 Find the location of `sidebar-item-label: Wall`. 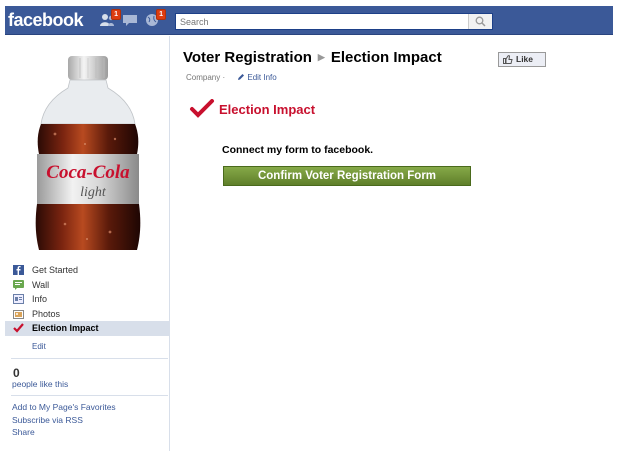

sidebar-item-label: Wall is located at coordinates (41, 284).